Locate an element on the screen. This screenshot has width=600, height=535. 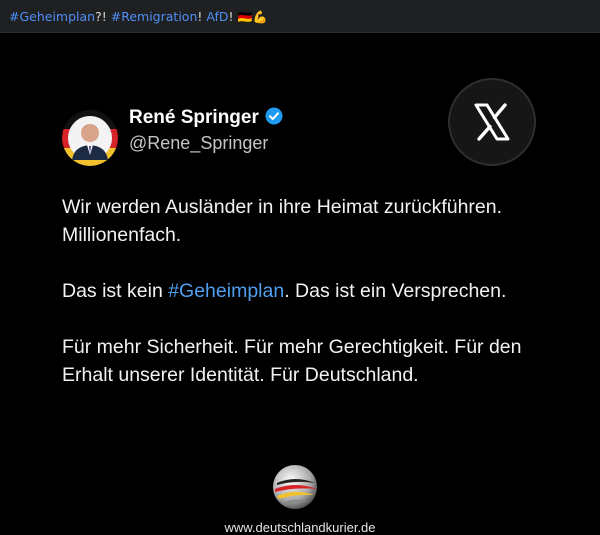
avatar is located at coordinates (90, 138).